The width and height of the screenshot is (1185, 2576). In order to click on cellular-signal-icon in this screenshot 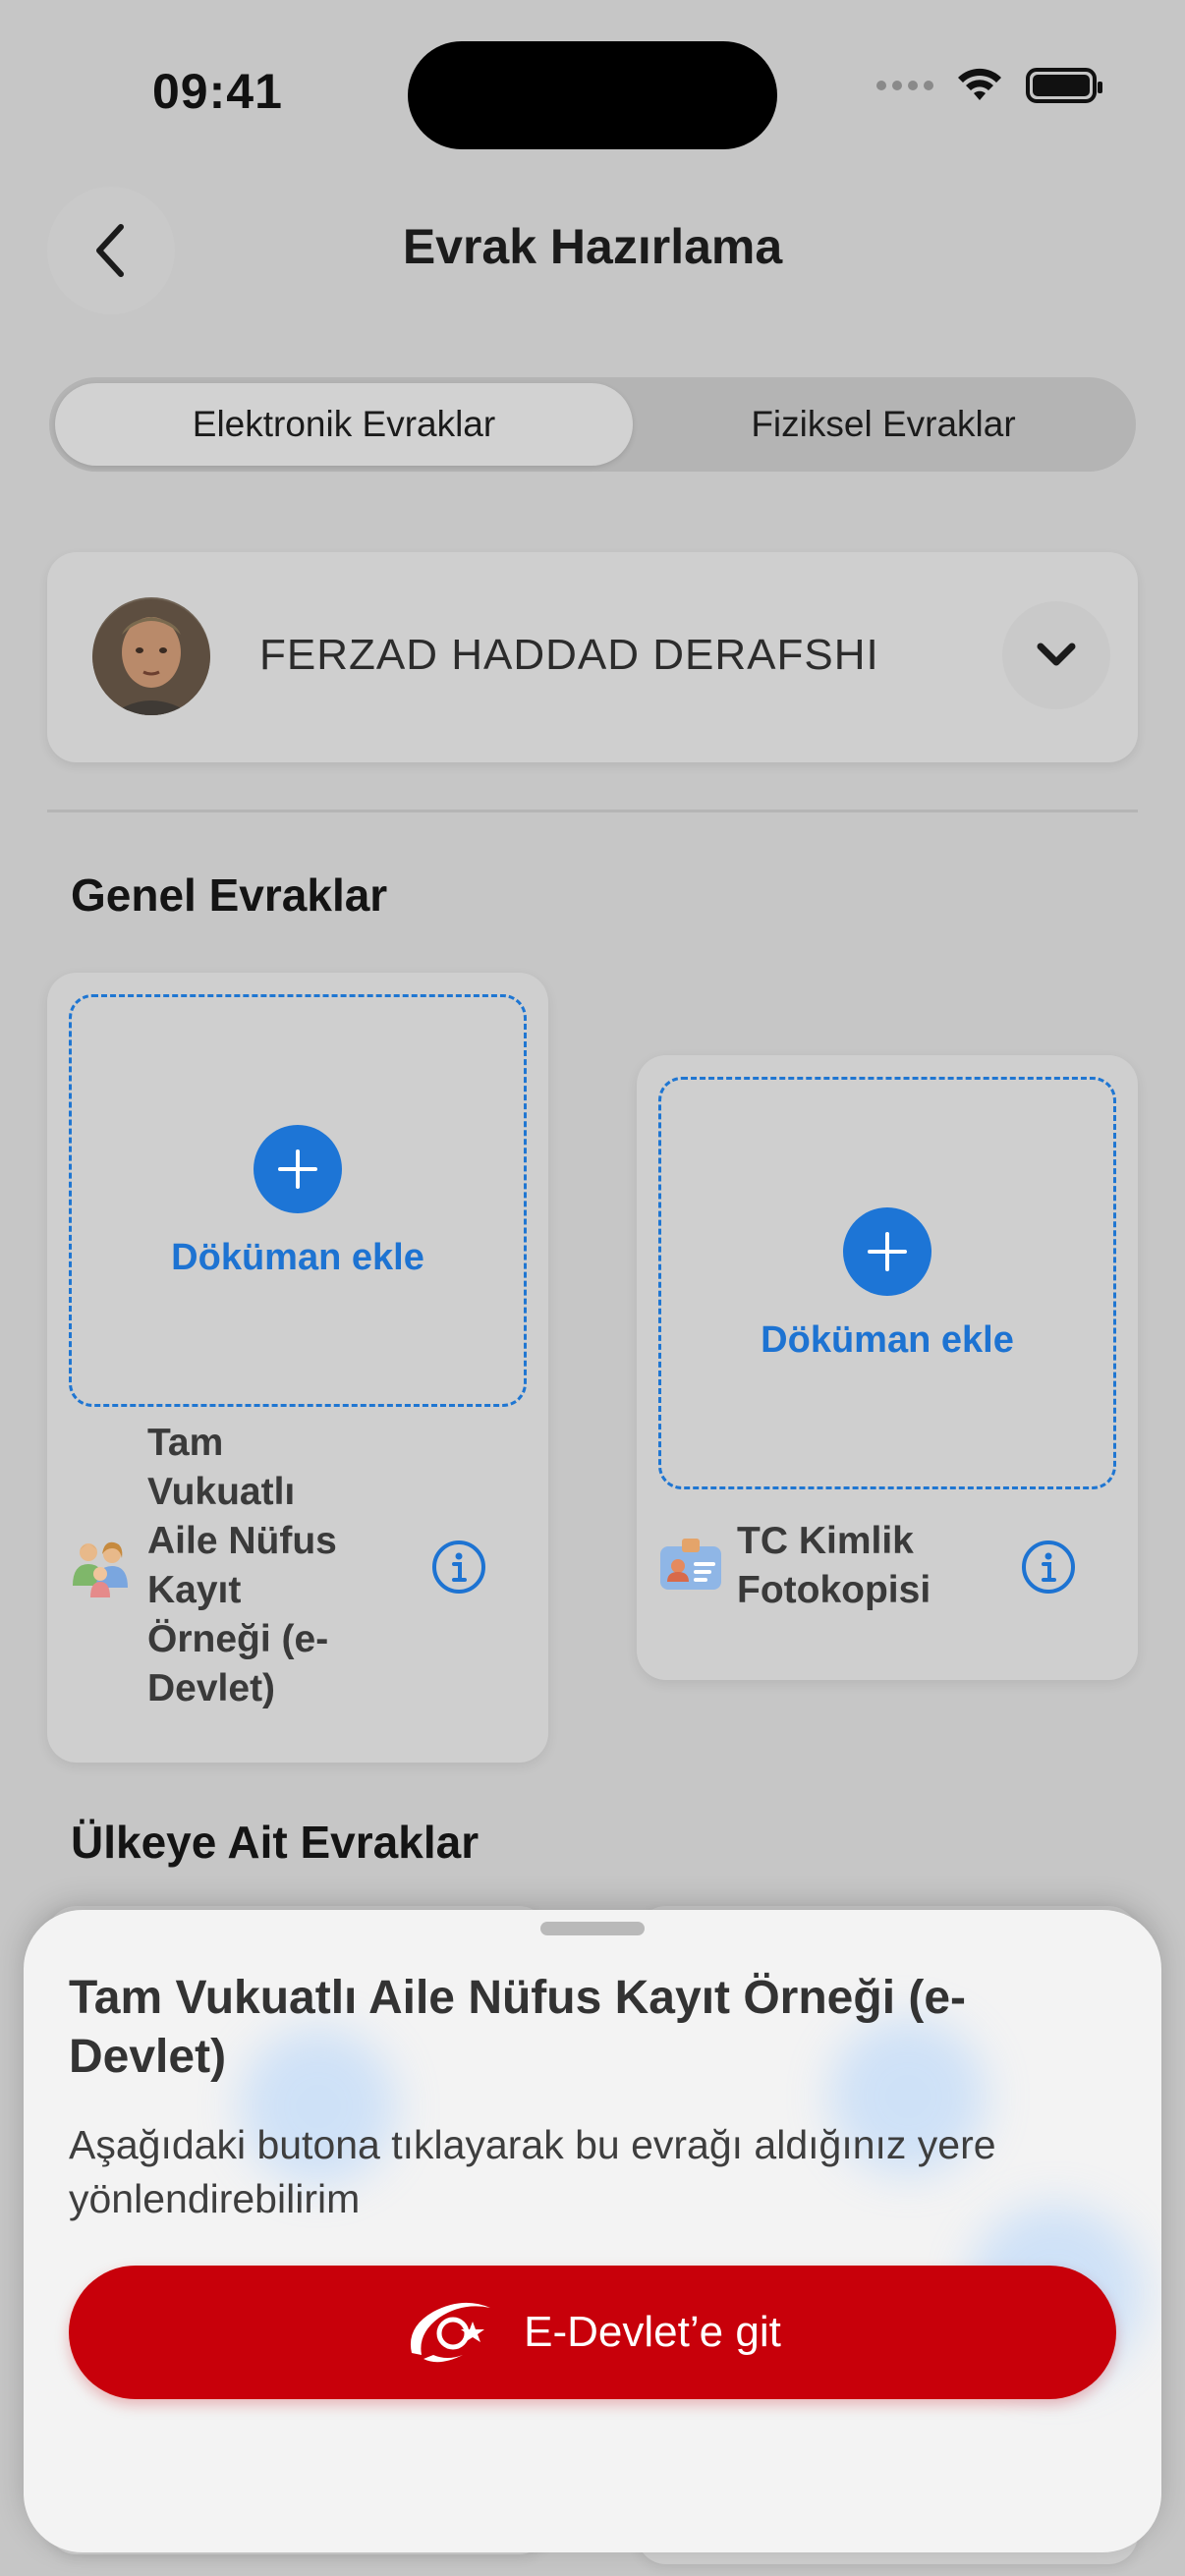, I will do `click(905, 85)`.